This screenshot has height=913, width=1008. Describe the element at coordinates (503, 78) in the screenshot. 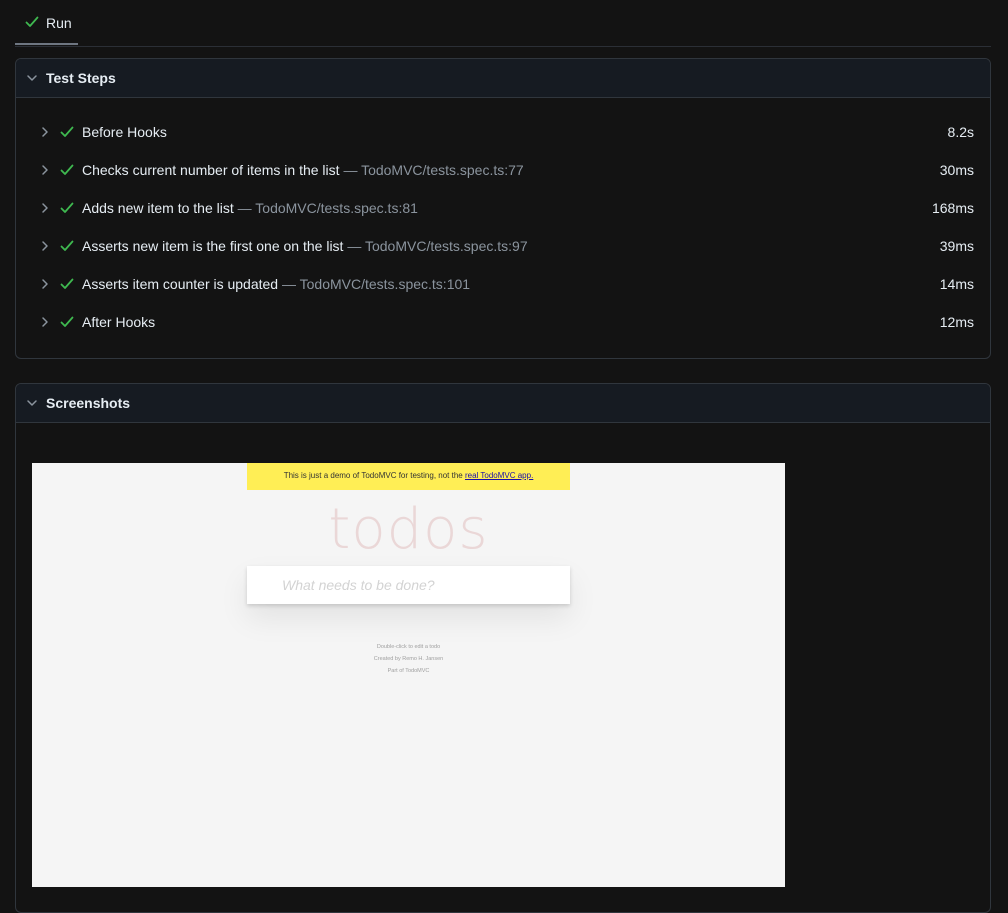

I see `test-steps-header: Test Steps` at that location.